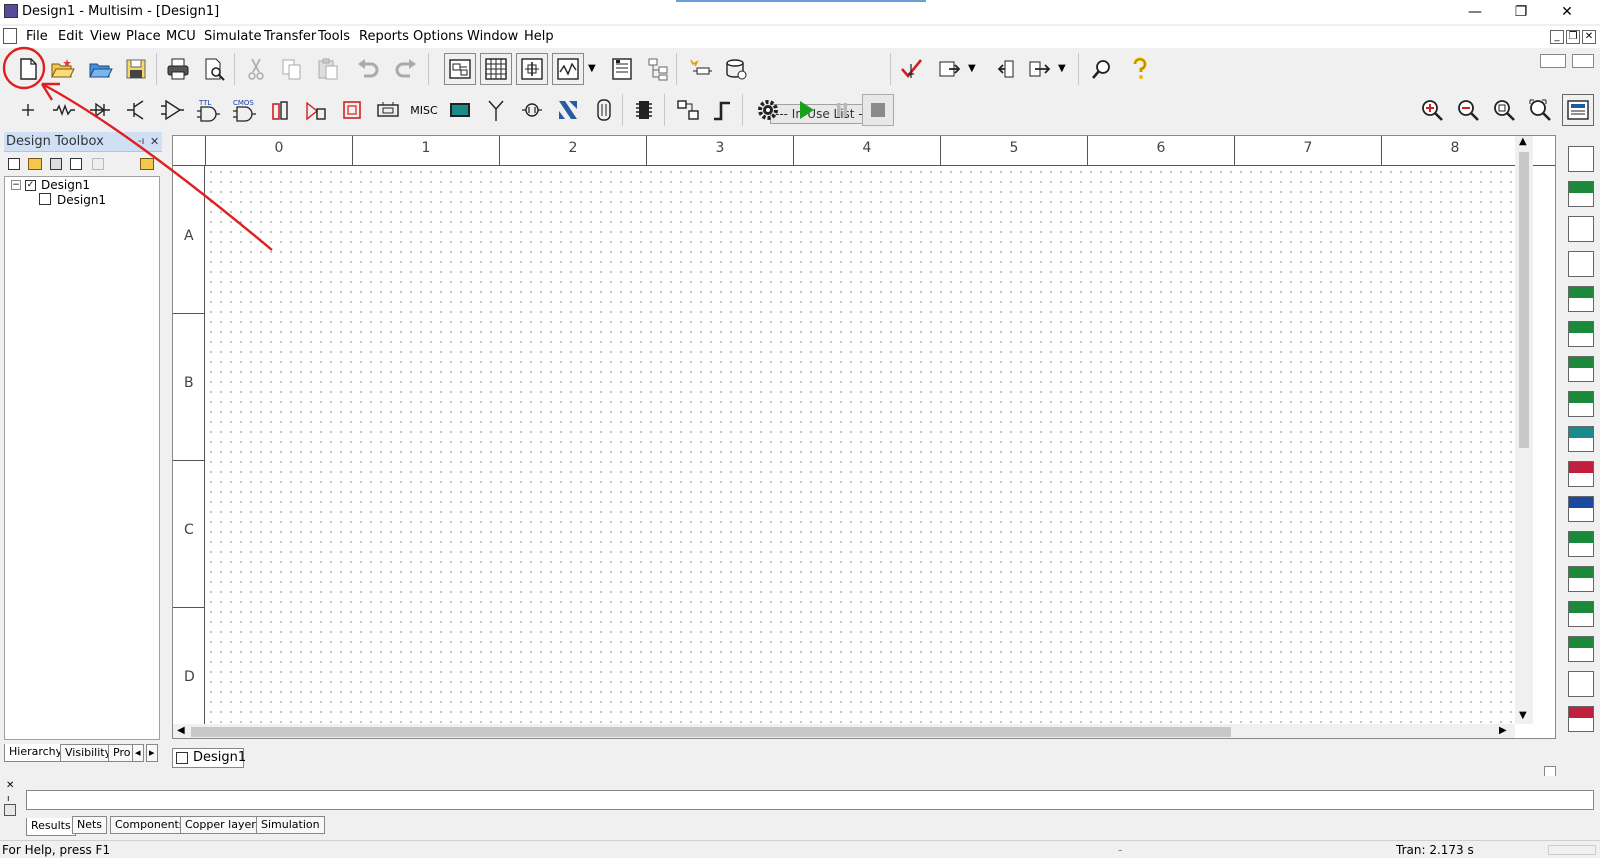  I want to click on tab-copper-layers: Copper layers, so click(223, 825).